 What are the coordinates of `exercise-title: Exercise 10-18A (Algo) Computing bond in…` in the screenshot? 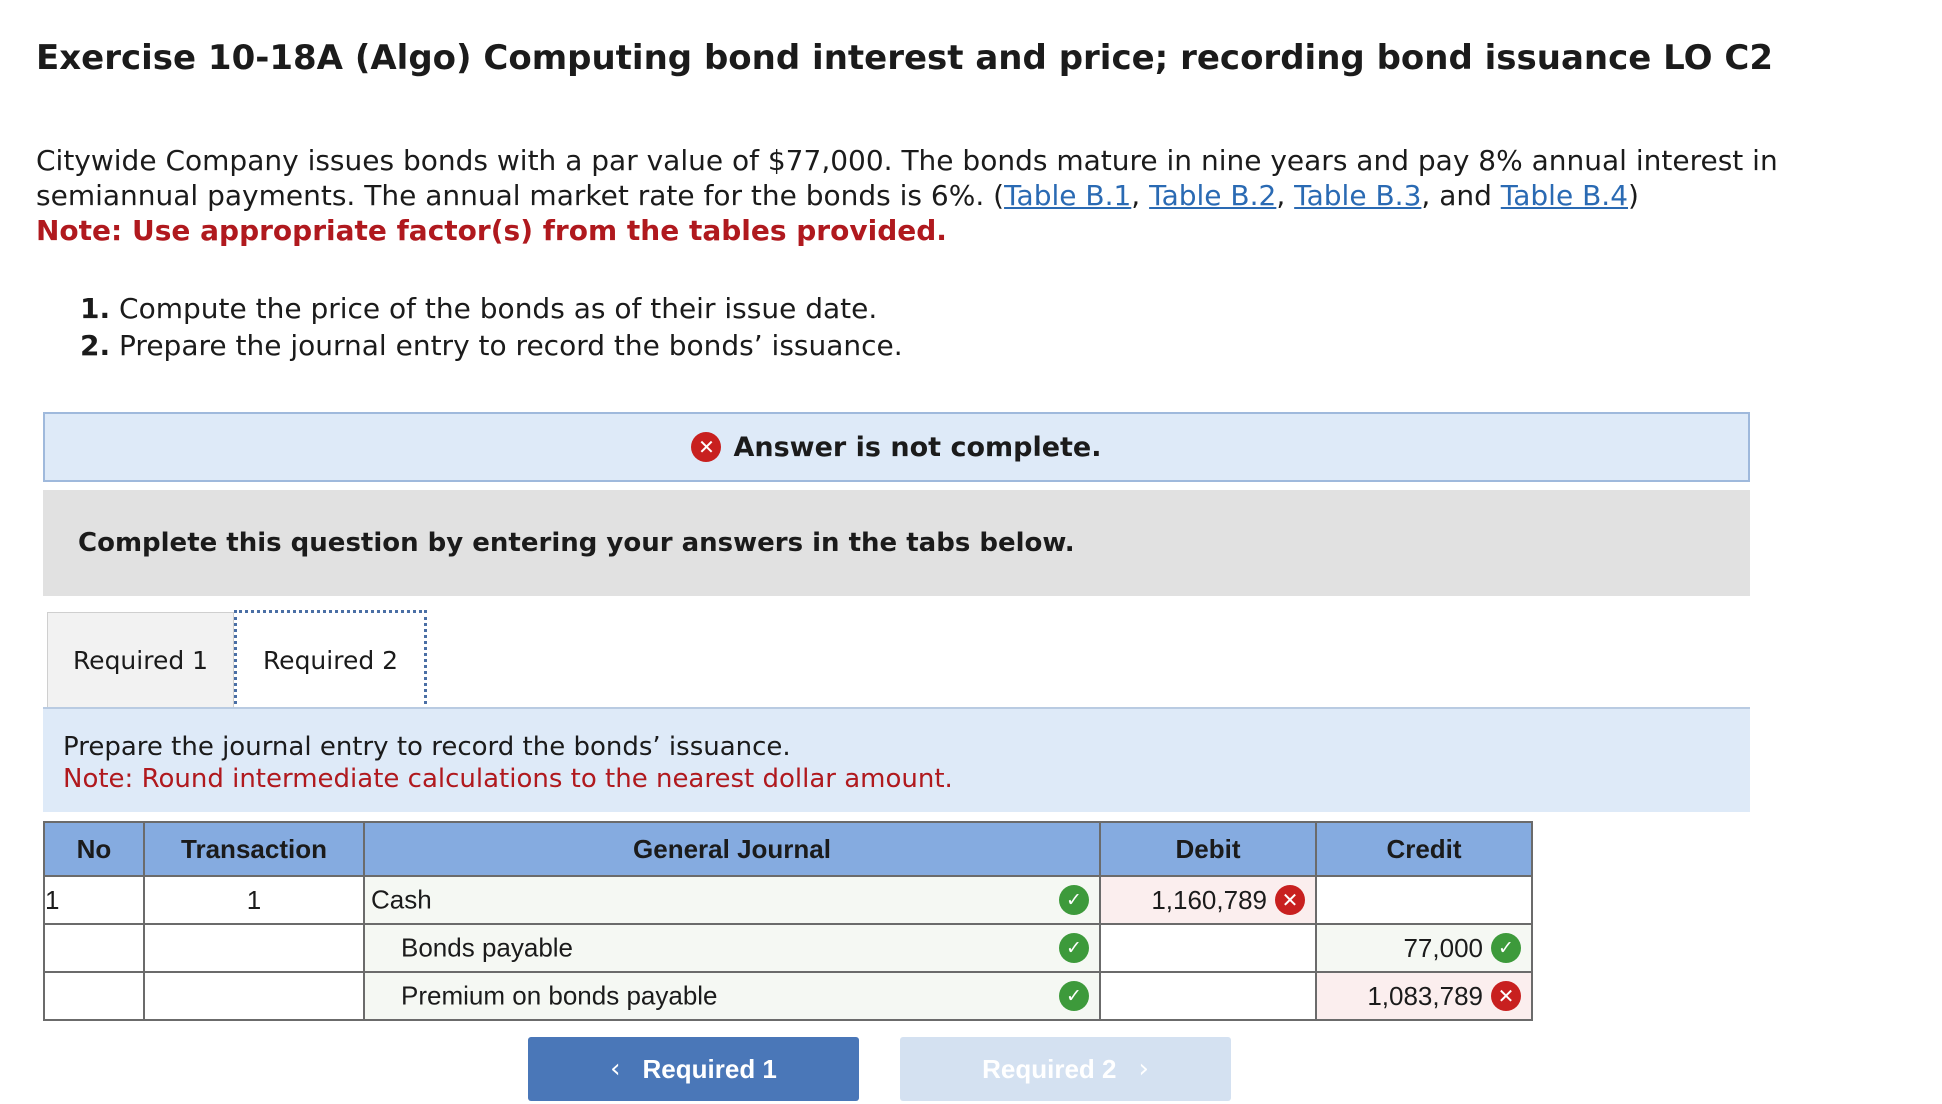 It's located at (904, 58).